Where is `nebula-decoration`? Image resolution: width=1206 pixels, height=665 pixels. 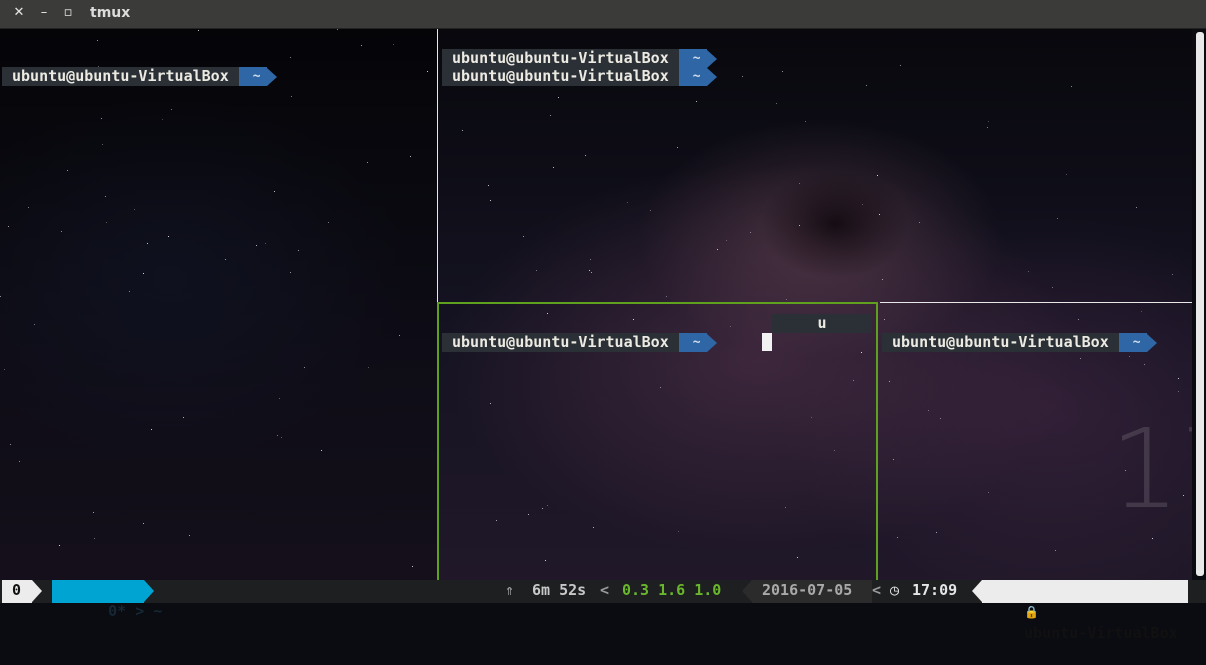
nebula-decoration is located at coordinates (835, 224).